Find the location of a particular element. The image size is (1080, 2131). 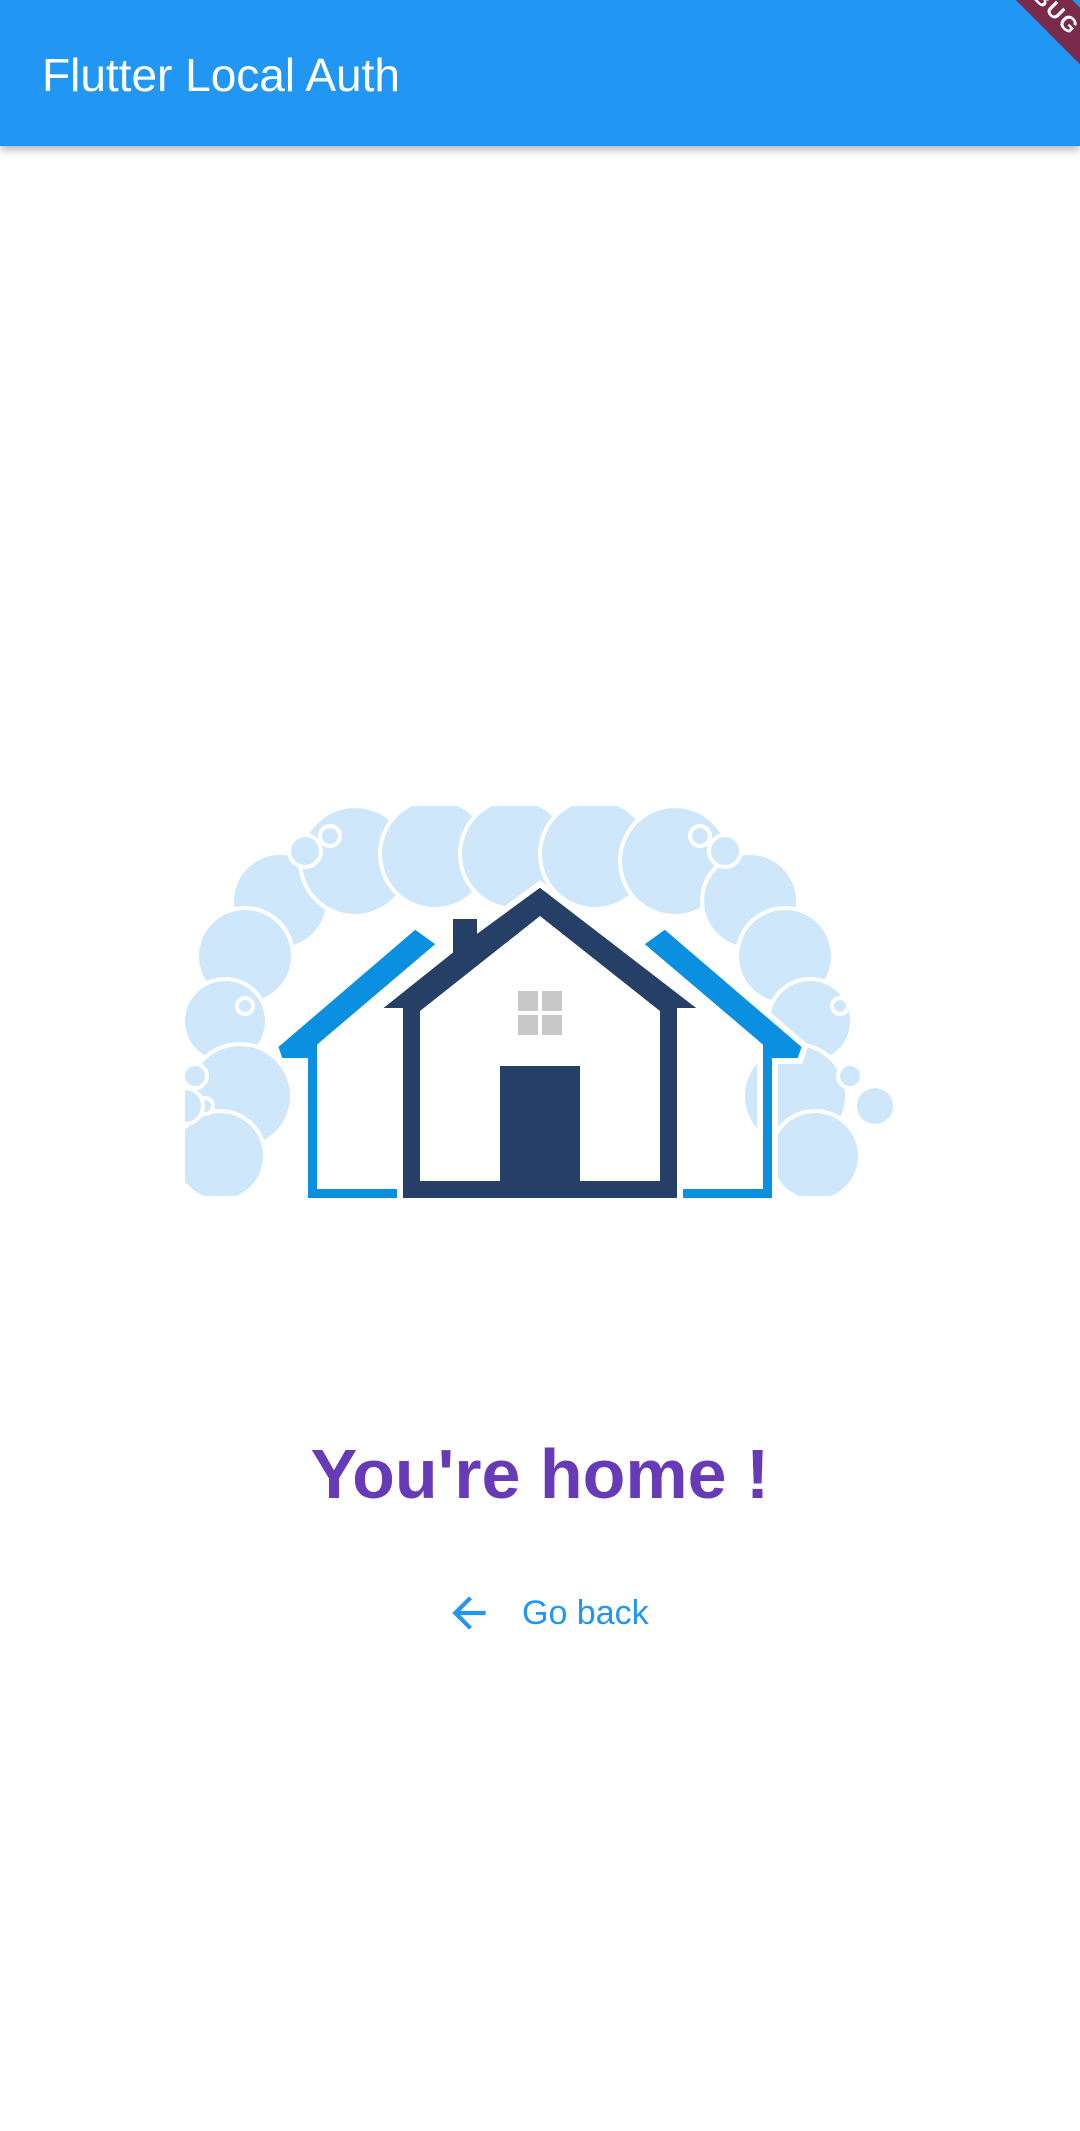

app-bar: Flutter Local Auth is located at coordinates (540, 73).